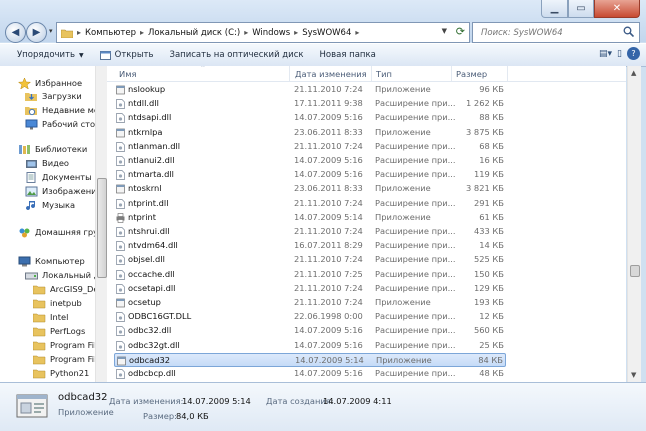  What do you see at coordinates (127, 55) in the screenshot?
I see `open-button: Открыть` at bounding box center [127, 55].